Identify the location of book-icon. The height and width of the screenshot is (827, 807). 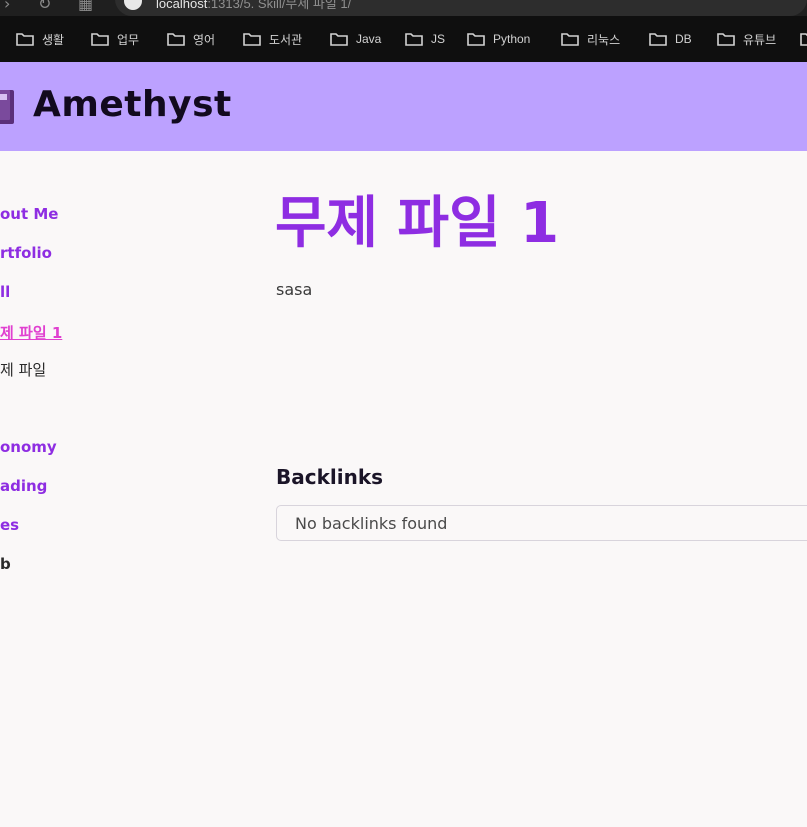
(8, 107).